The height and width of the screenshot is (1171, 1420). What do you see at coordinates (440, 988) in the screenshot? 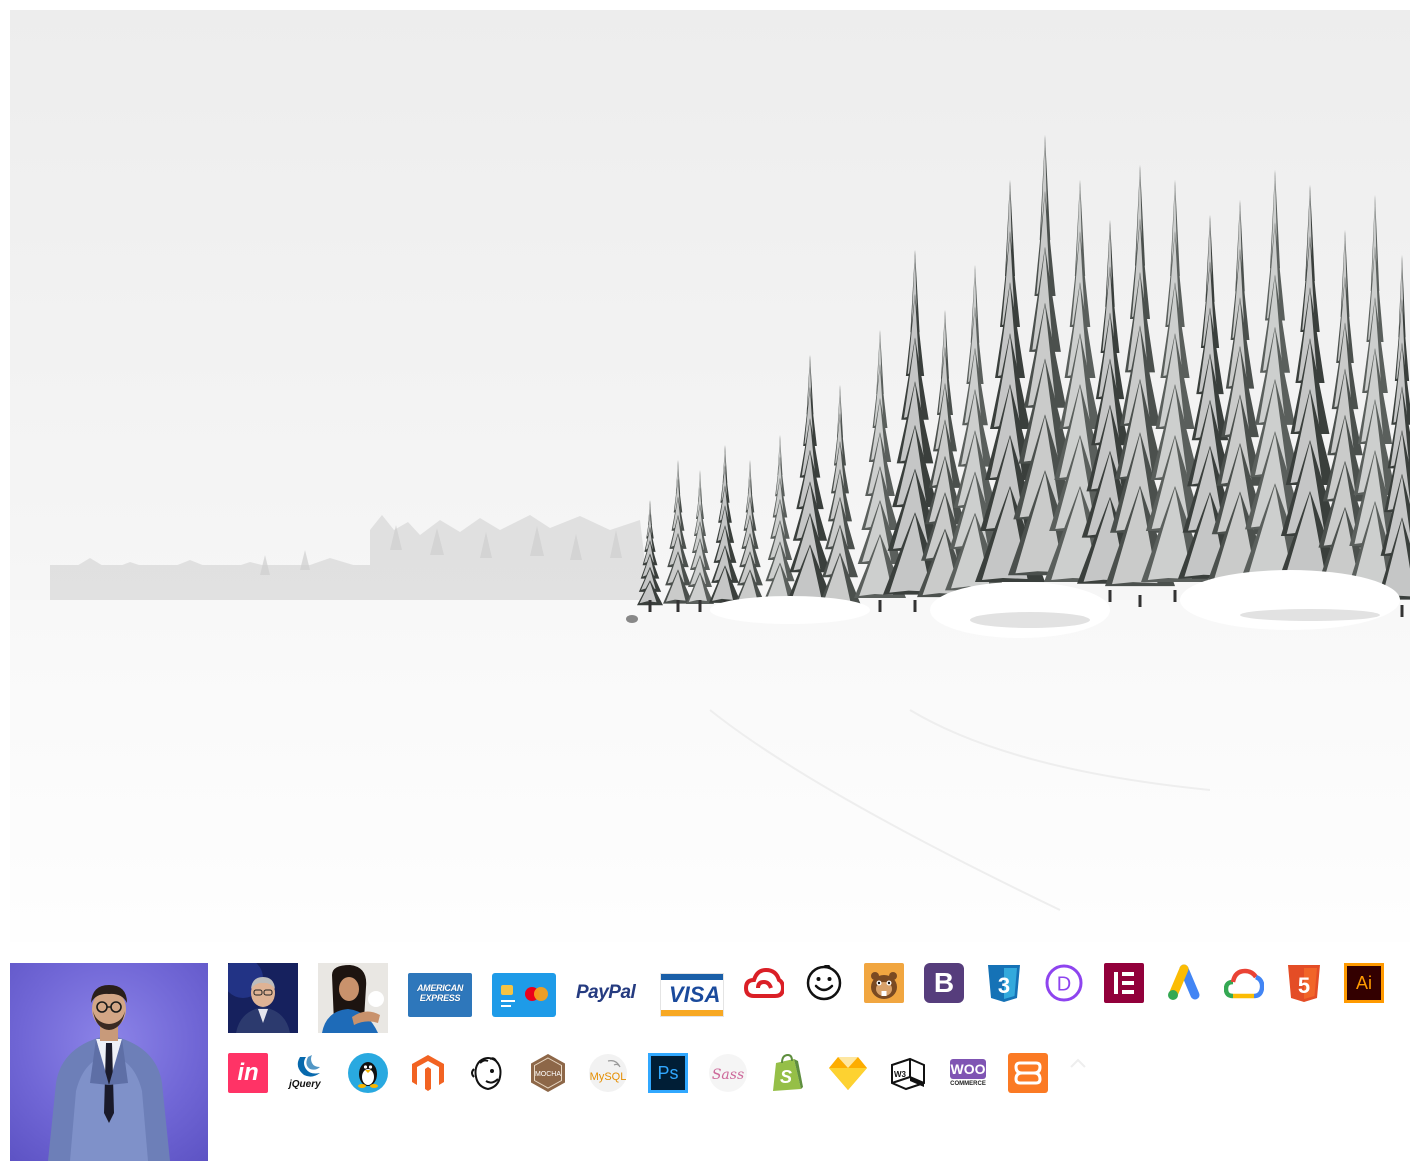
I see `amex-line1: AMERICAN` at bounding box center [440, 988].